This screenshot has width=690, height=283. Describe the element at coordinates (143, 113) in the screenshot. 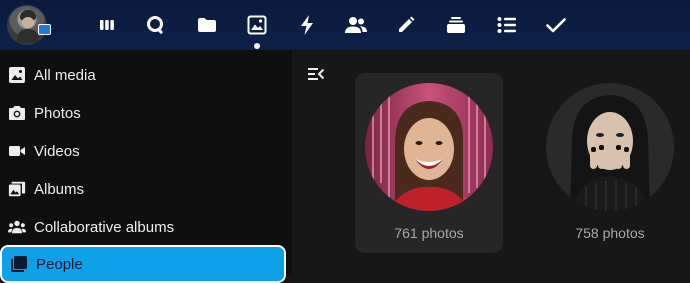

I see `sidebar-item-photos: Photos` at that location.